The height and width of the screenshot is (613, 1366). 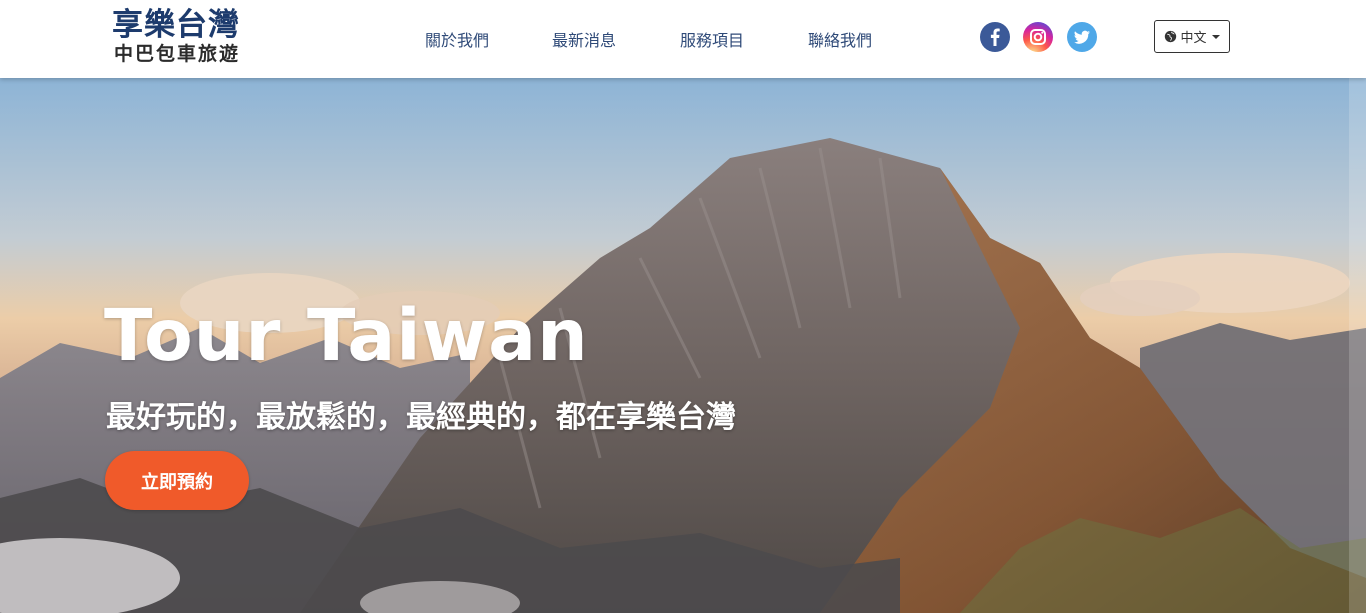 I want to click on logo-title: 享樂台灣, so click(x=176, y=25).